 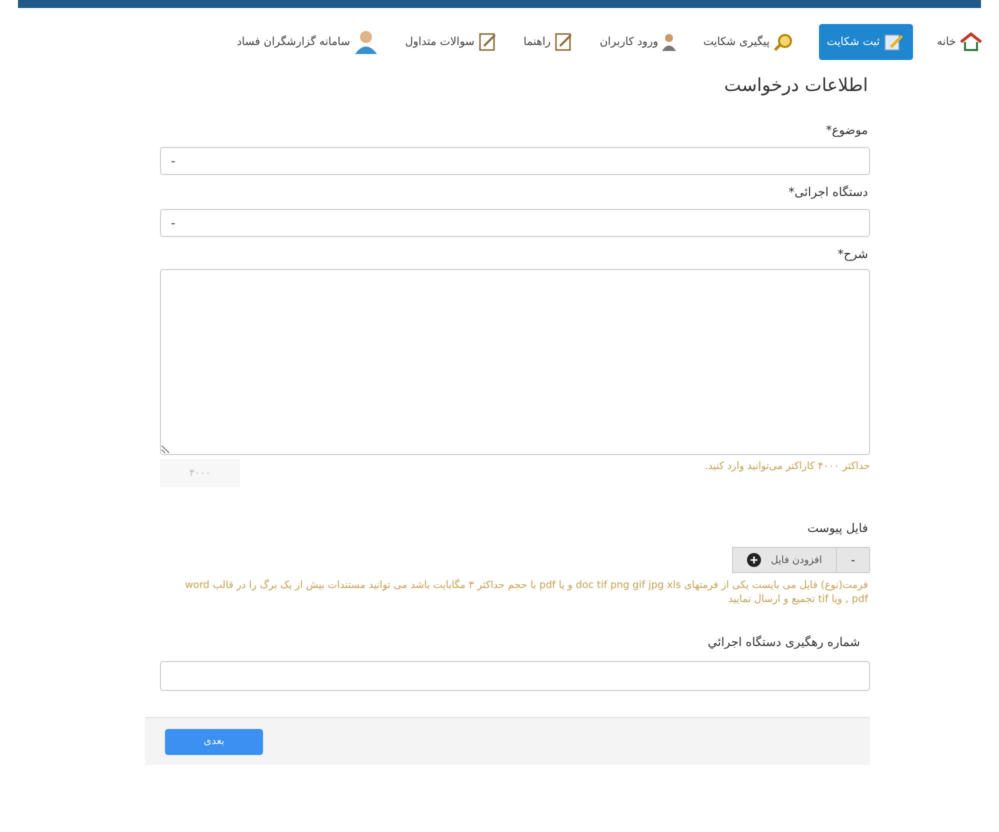 I want to click on plus-icon, so click(x=753, y=560).